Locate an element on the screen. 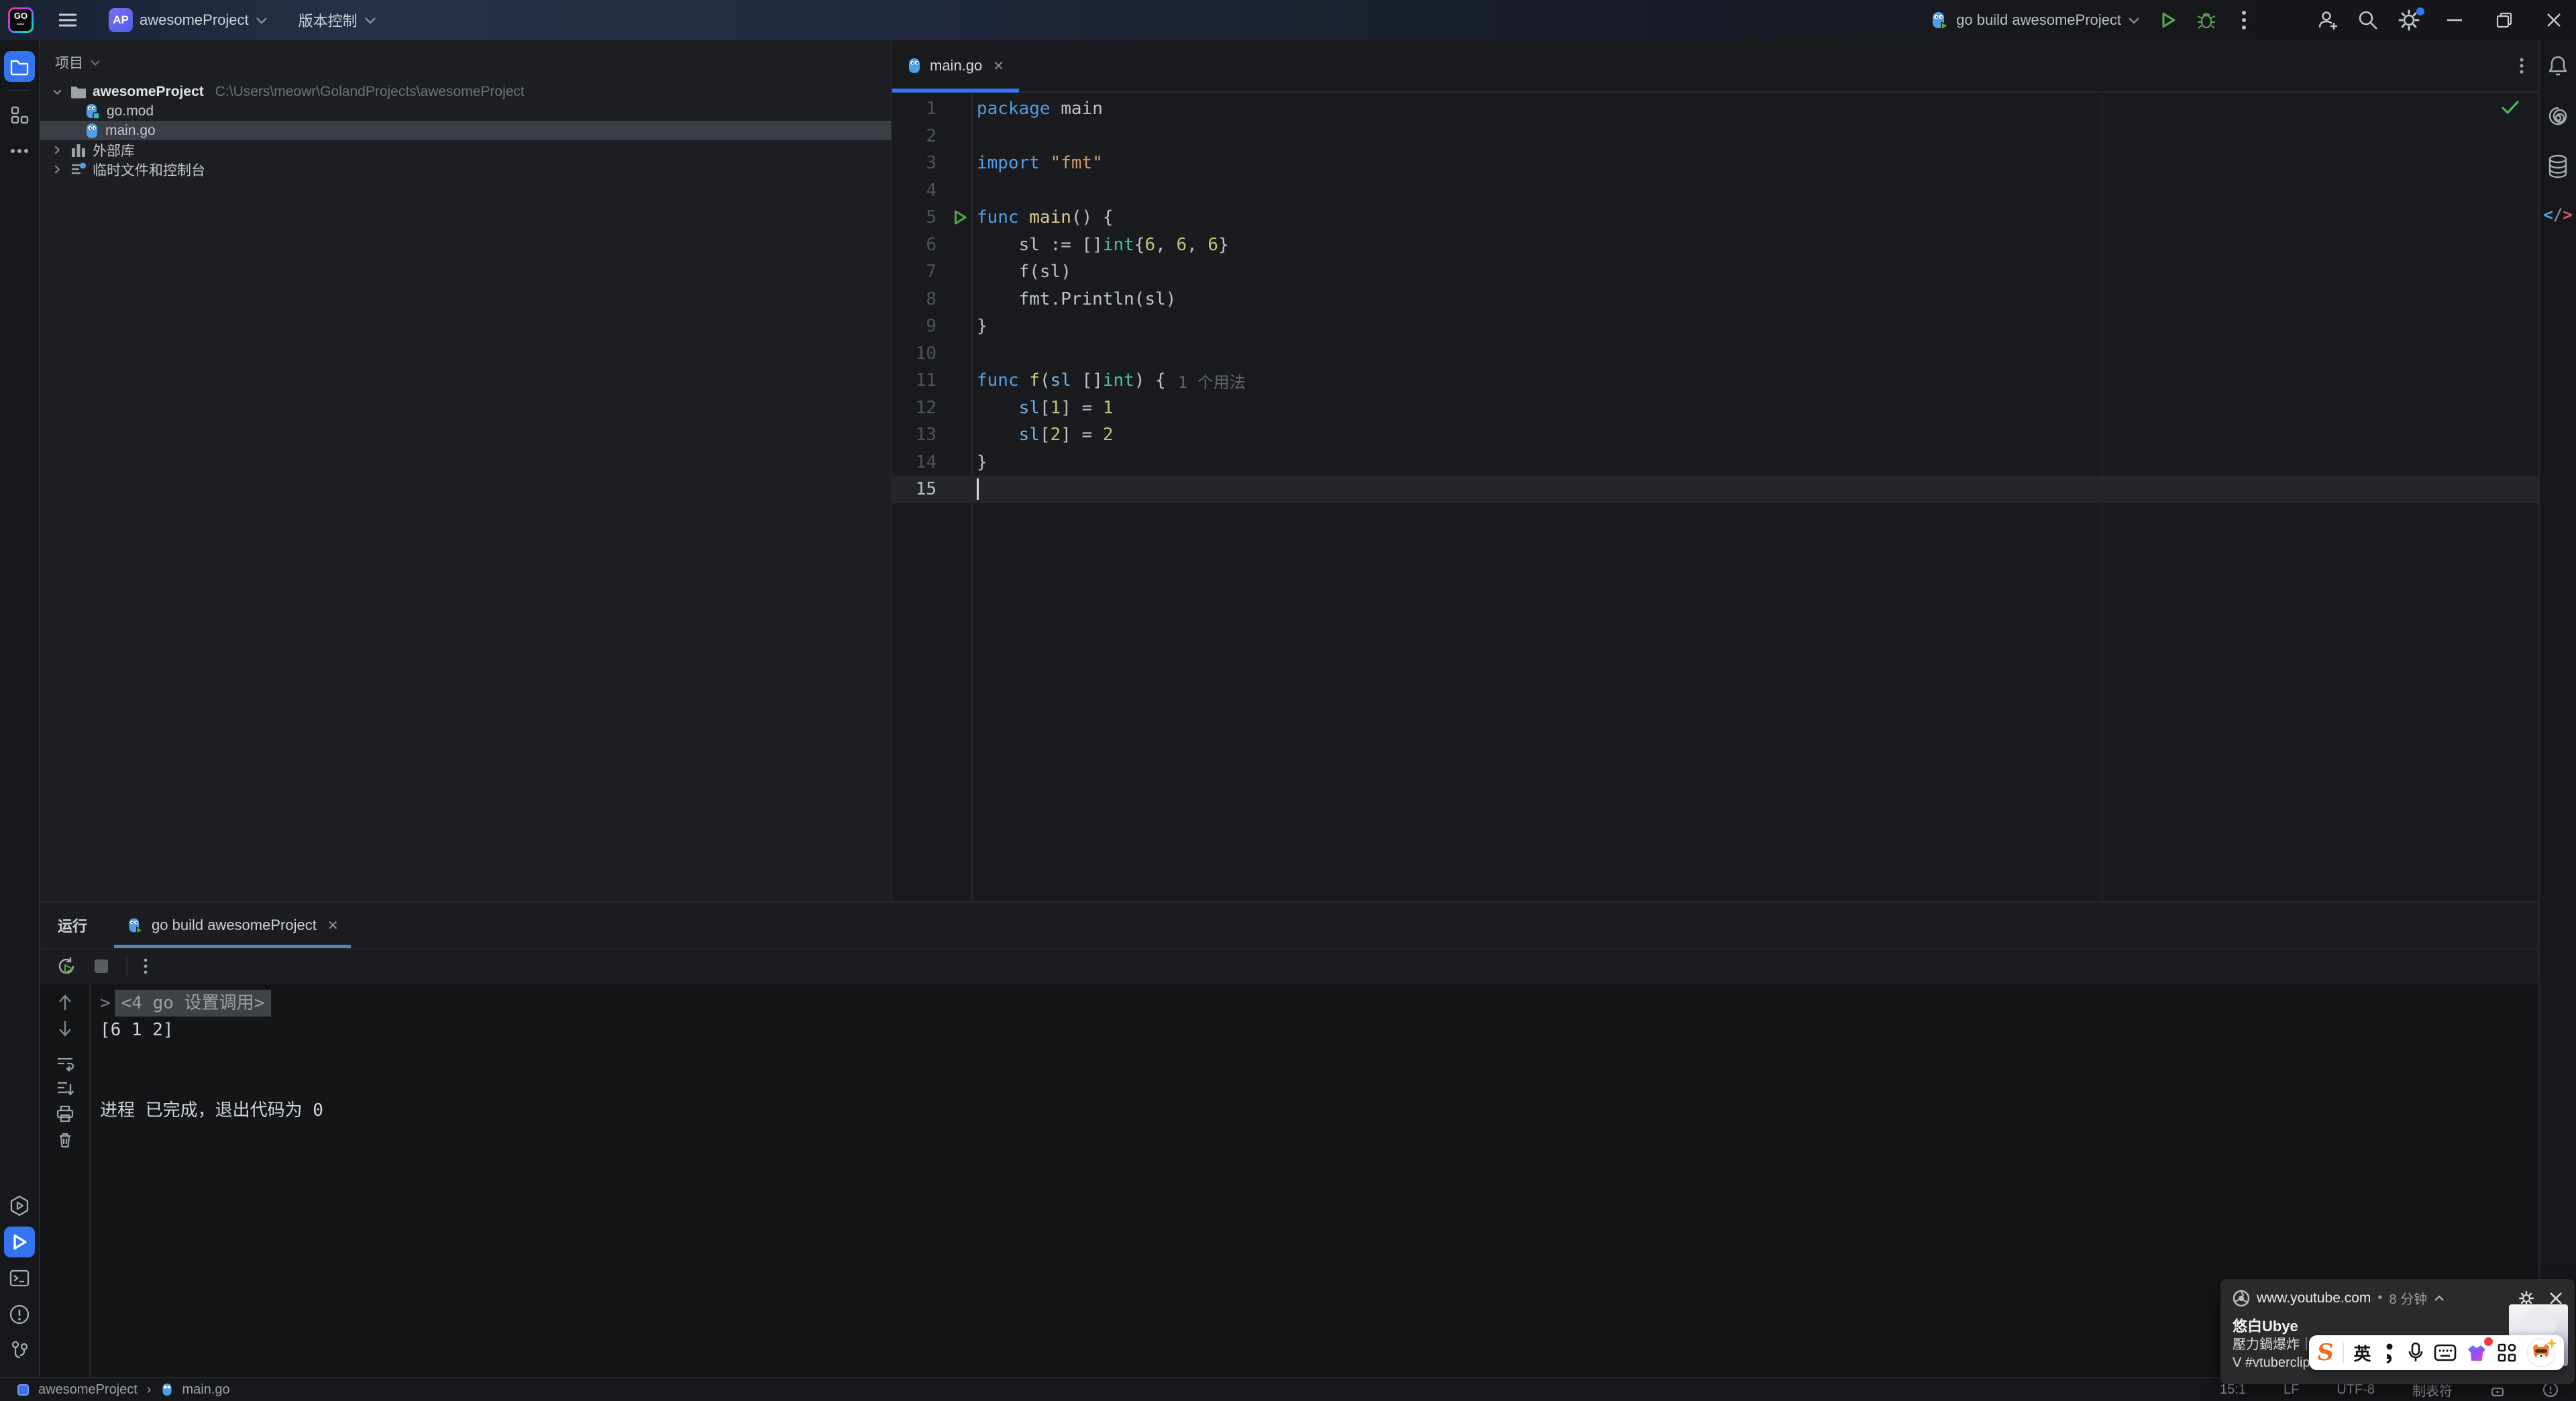 This screenshot has height=1401, width=2576. down-arrow-icon is located at coordinates (65, 1028).